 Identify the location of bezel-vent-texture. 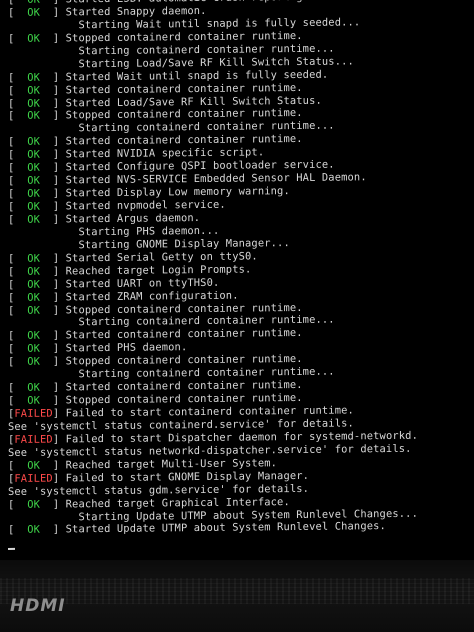
(237, 591).